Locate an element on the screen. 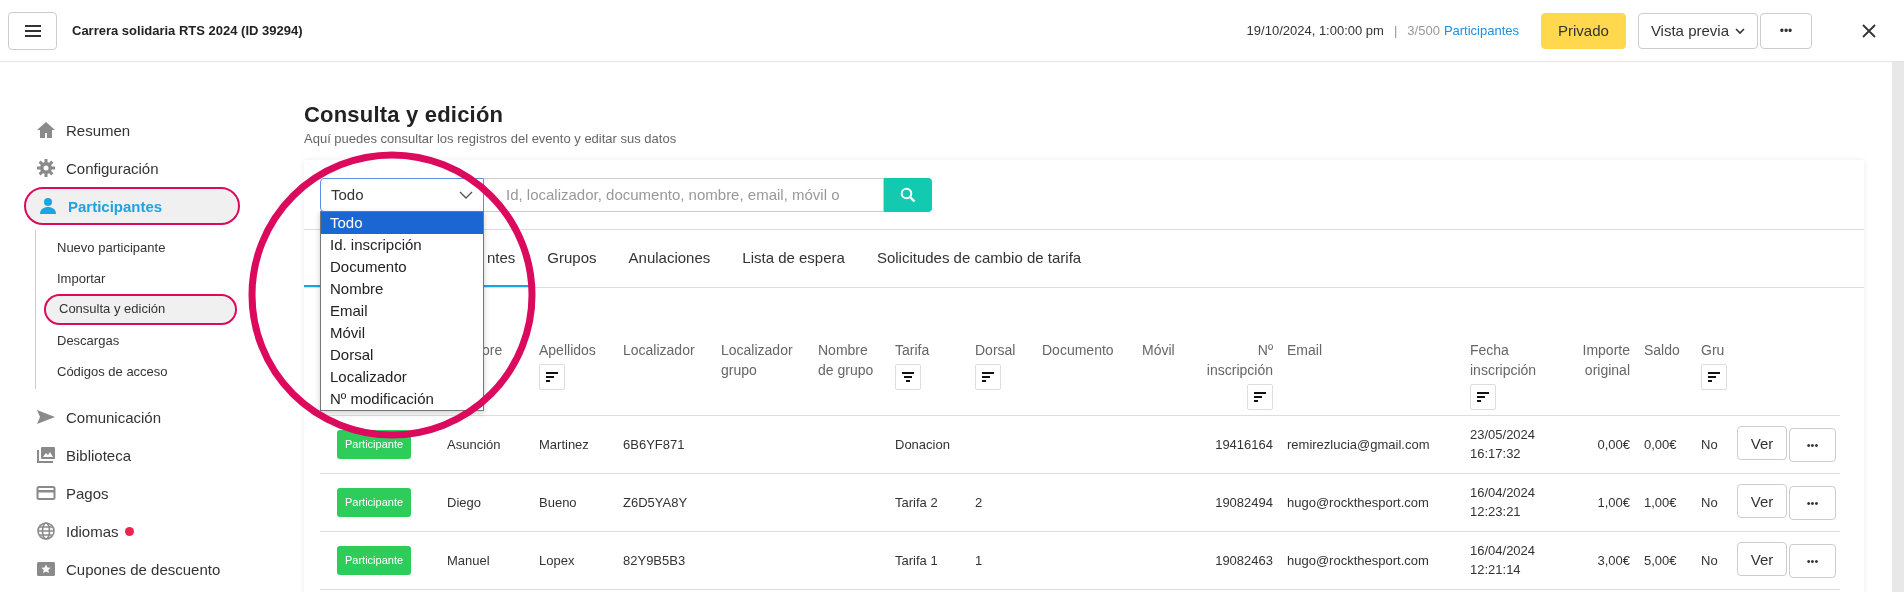 Image resolution: width=1904 pixels, height=592 pixels. tab: Solicitudes de cambio de tarifa is located at coordinates (979, 258).